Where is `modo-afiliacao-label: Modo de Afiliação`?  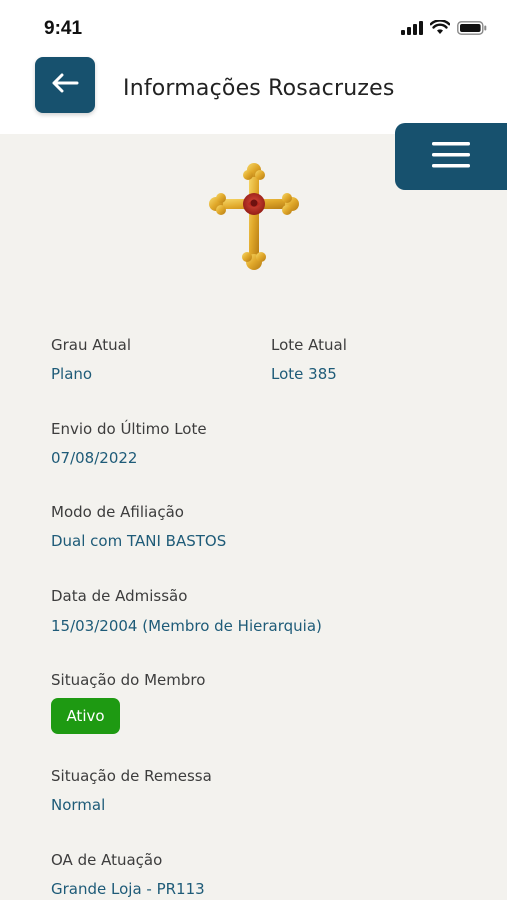 modo-afiliacao-label: Modo de Afiliação is located at coordinates (117, 512).